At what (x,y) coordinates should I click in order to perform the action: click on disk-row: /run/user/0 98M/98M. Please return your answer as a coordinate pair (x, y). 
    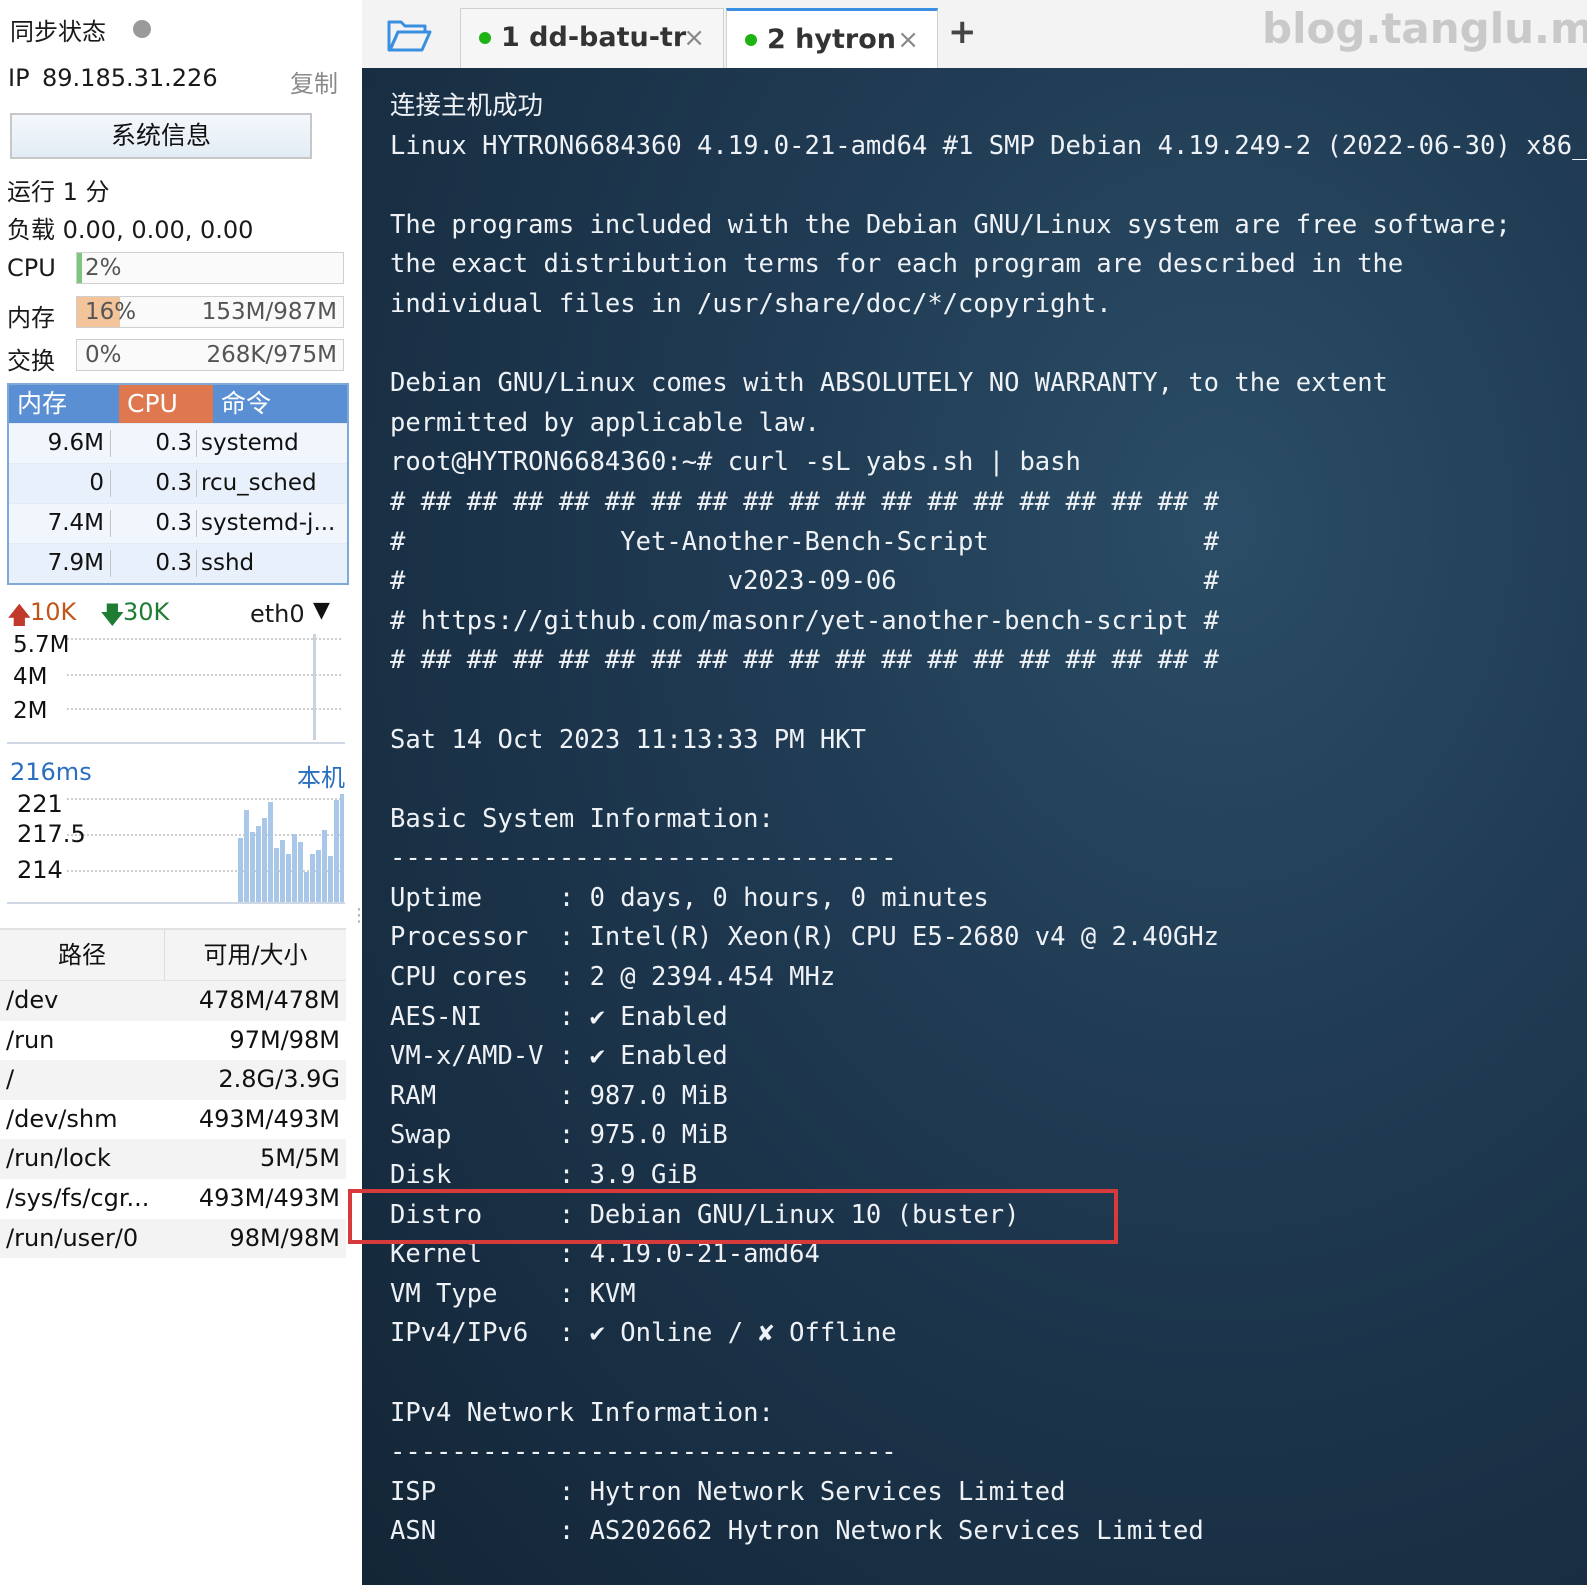
    Looking at the image, I should click on (173, 1238).